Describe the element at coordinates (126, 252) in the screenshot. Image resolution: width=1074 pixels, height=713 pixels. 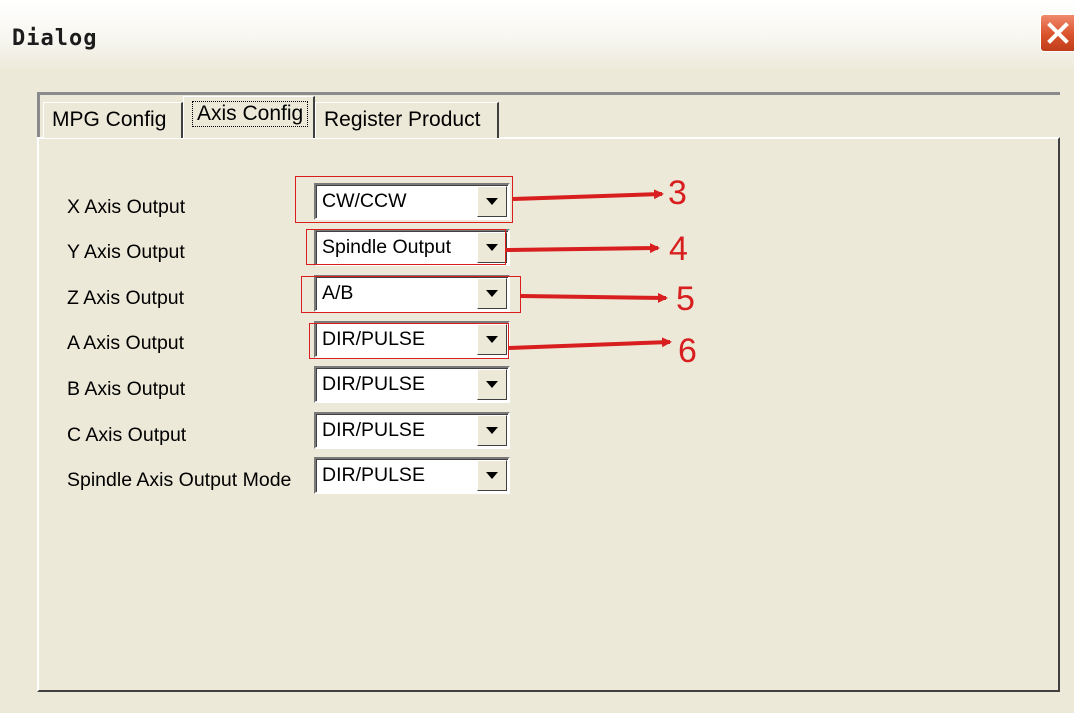
I see `y-axis-output-label: Y Axis Output` at that location.